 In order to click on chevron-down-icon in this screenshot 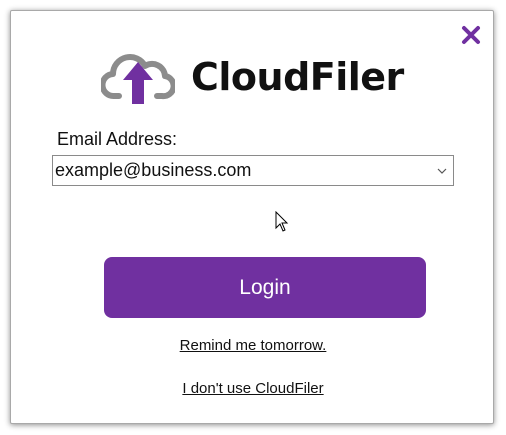, I will do `click(442, 171)`.